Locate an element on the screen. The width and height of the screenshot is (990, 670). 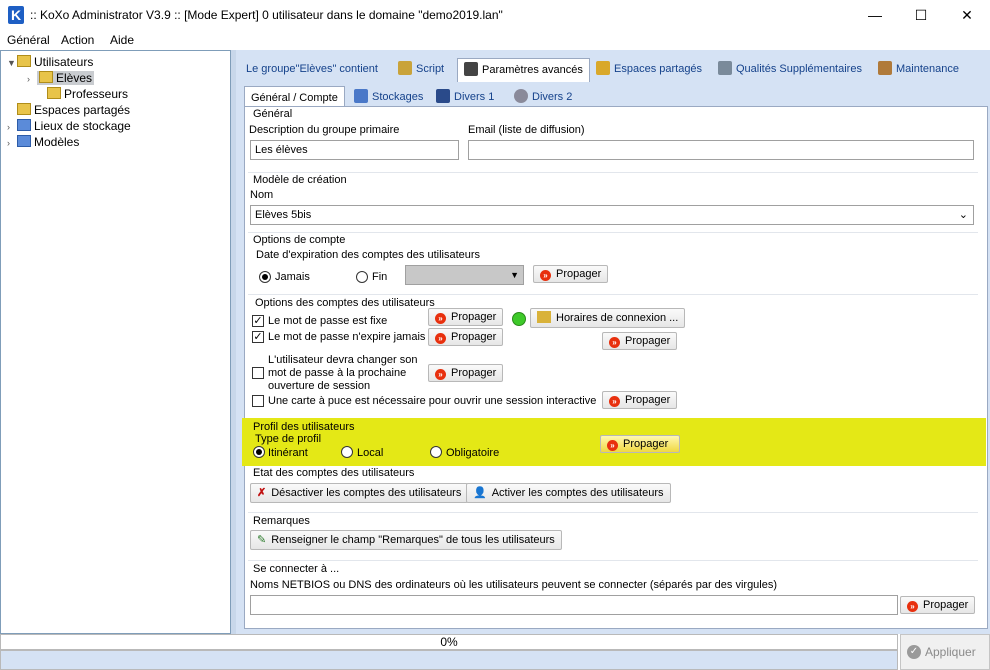
disable-user-icon: ✗ is located at coordinates (262, 493).